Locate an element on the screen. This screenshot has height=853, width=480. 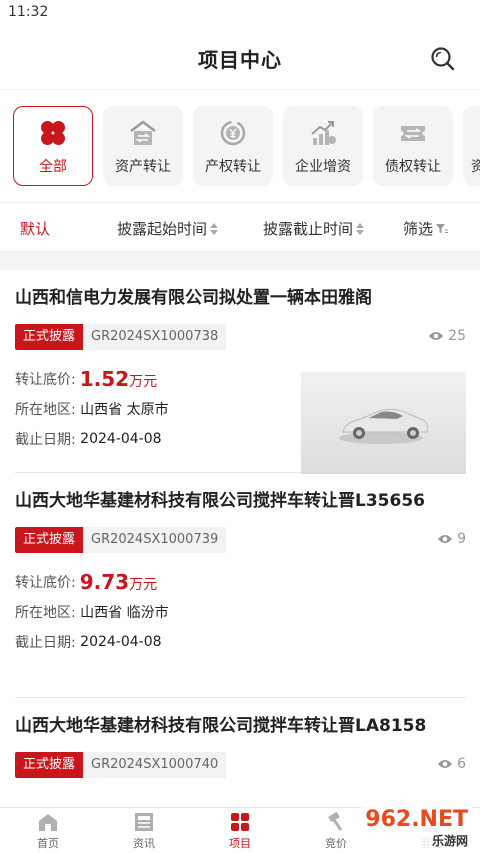
page-title: 项目中心 is located at coordinates (240, 60).